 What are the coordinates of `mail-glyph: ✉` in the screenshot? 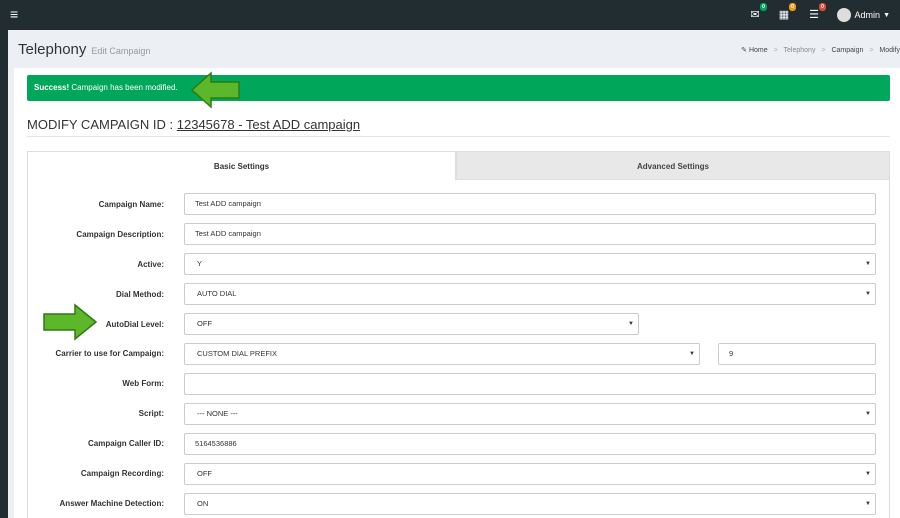 It's located at (755, 15).